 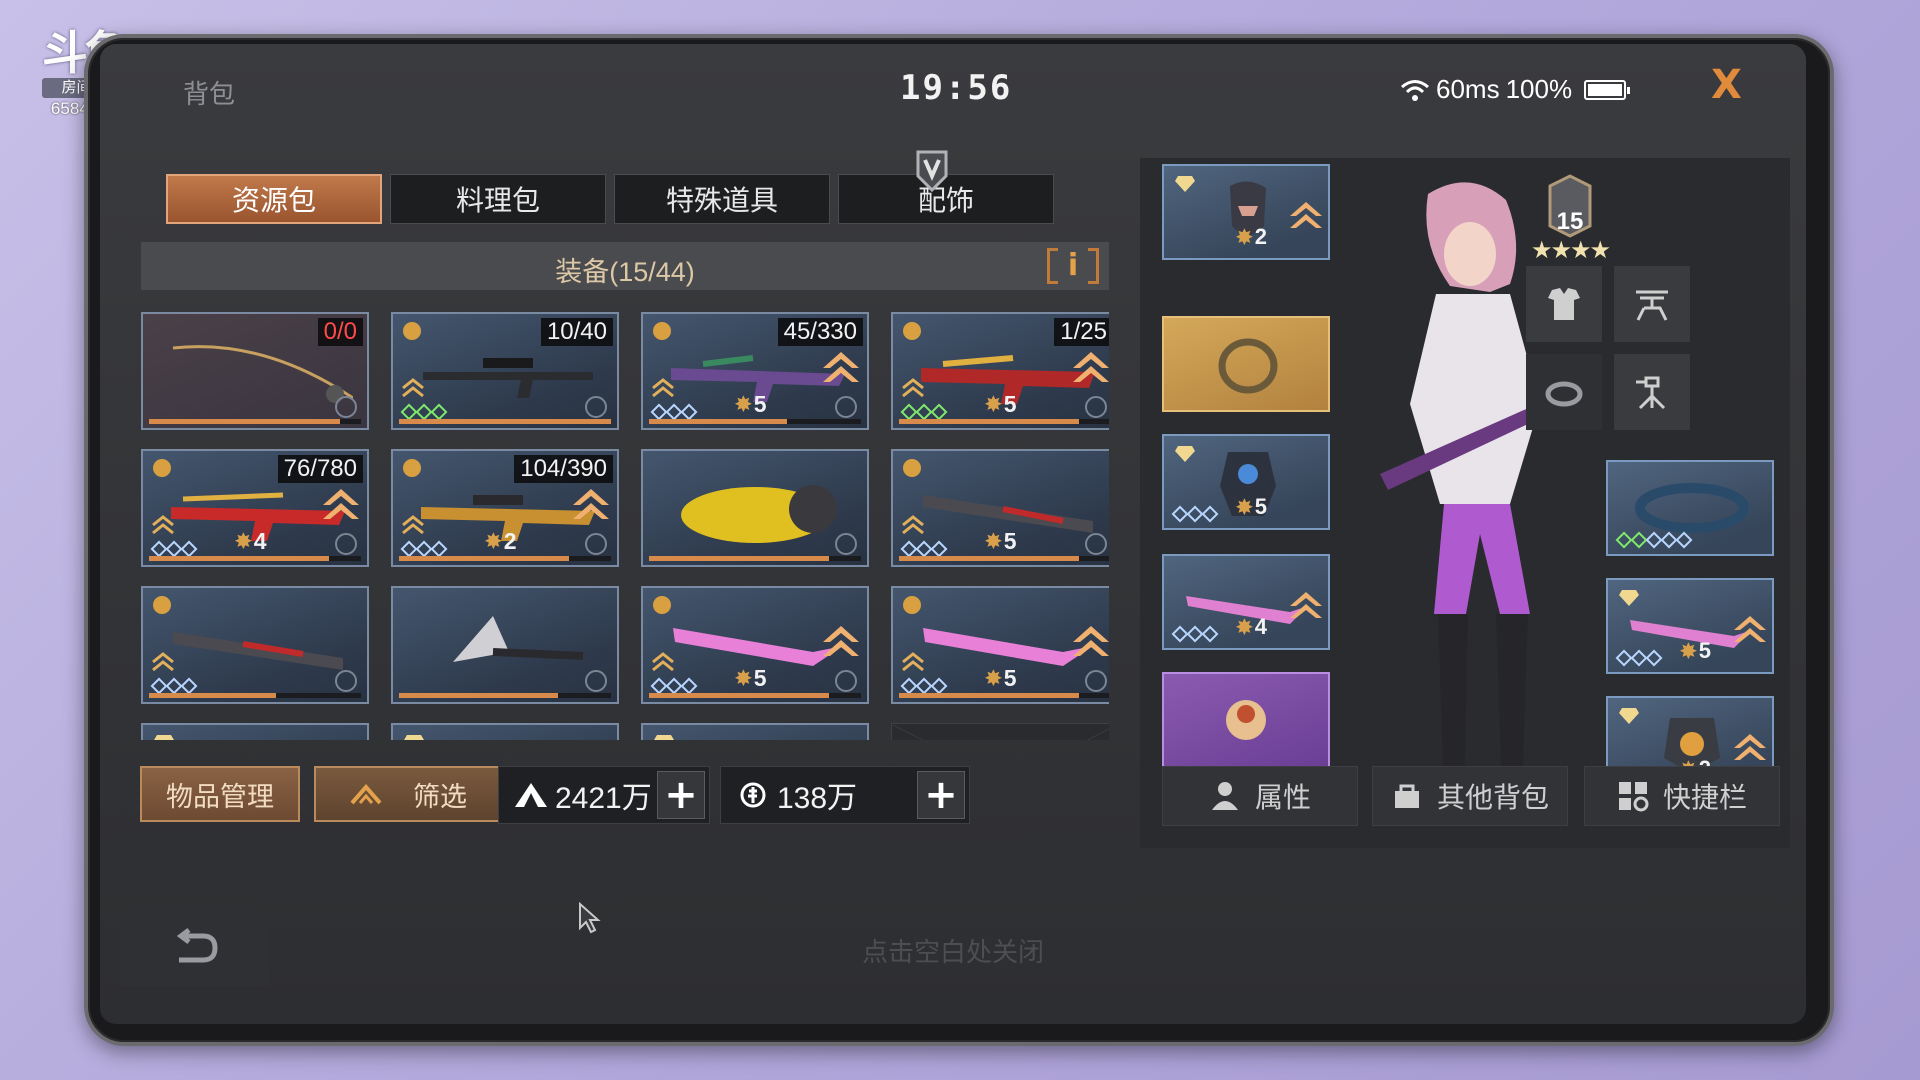 What do you see at coordinates (817, 798) in the screenshot?
I see `currency-gold-amount: 138万` at bounding box center [817, 798].